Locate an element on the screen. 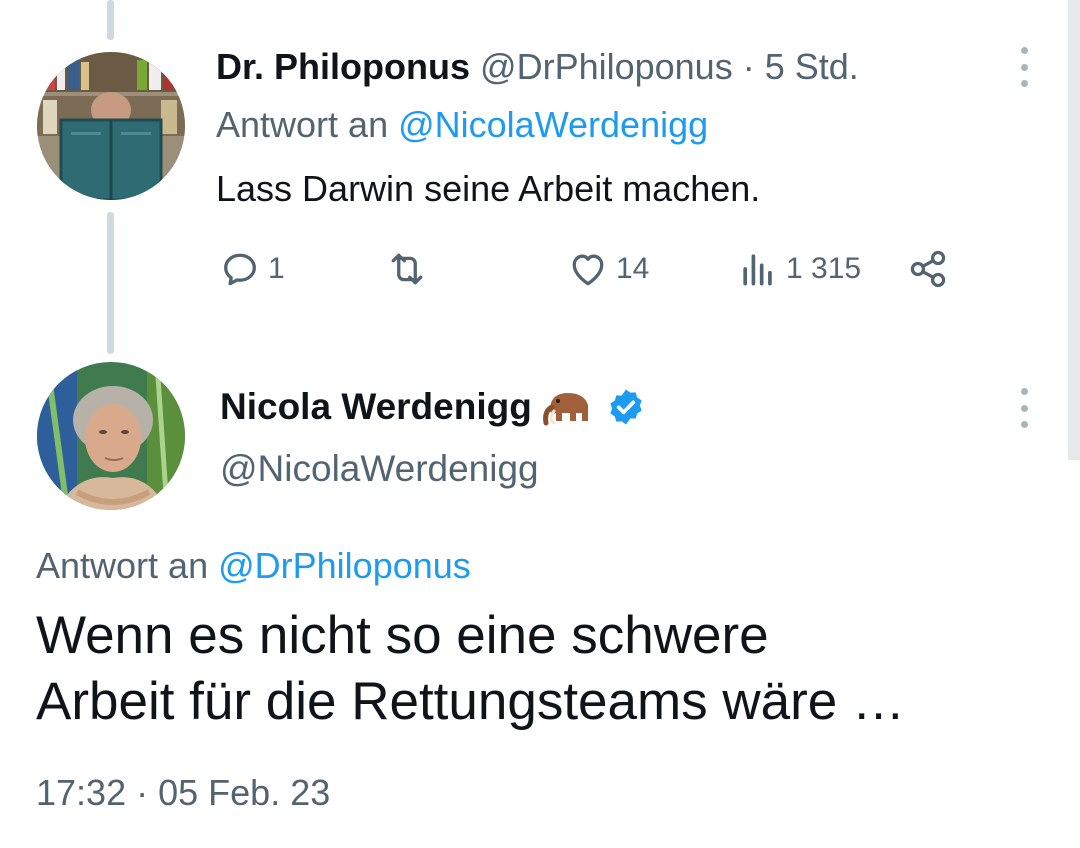 The image size is (1080, 848). timestamp: 5 Std. is located at coordinates (812, 66).